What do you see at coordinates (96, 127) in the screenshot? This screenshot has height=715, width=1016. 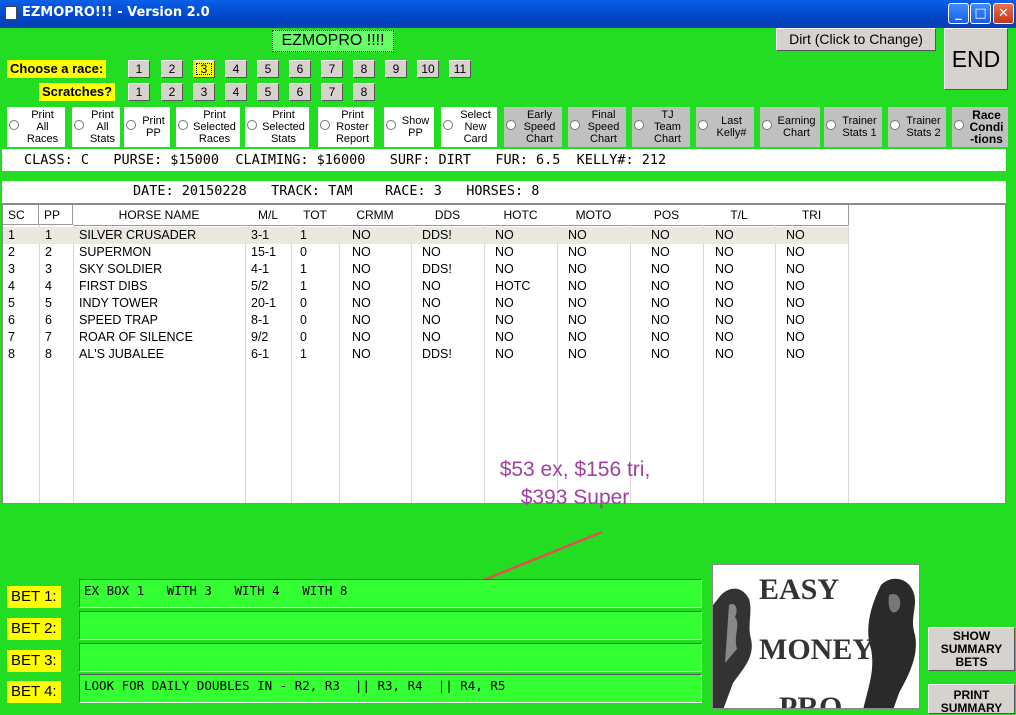 I see `option-print-all-stats: Print All Stats` at bounding box center [96, 127].